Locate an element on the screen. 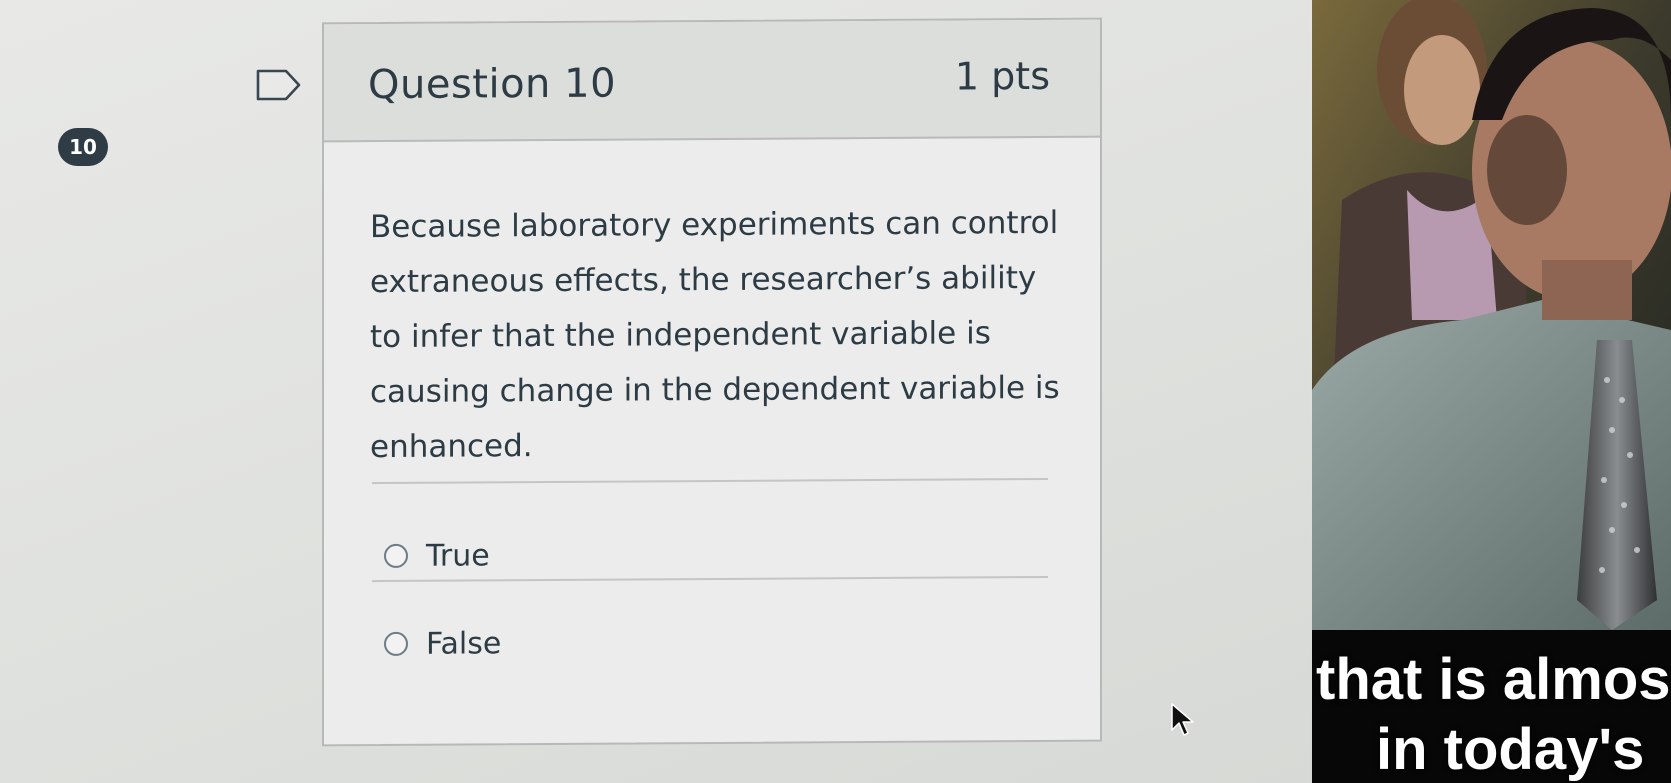  question-points: 1 pts is located at coordinates (1002, 76).